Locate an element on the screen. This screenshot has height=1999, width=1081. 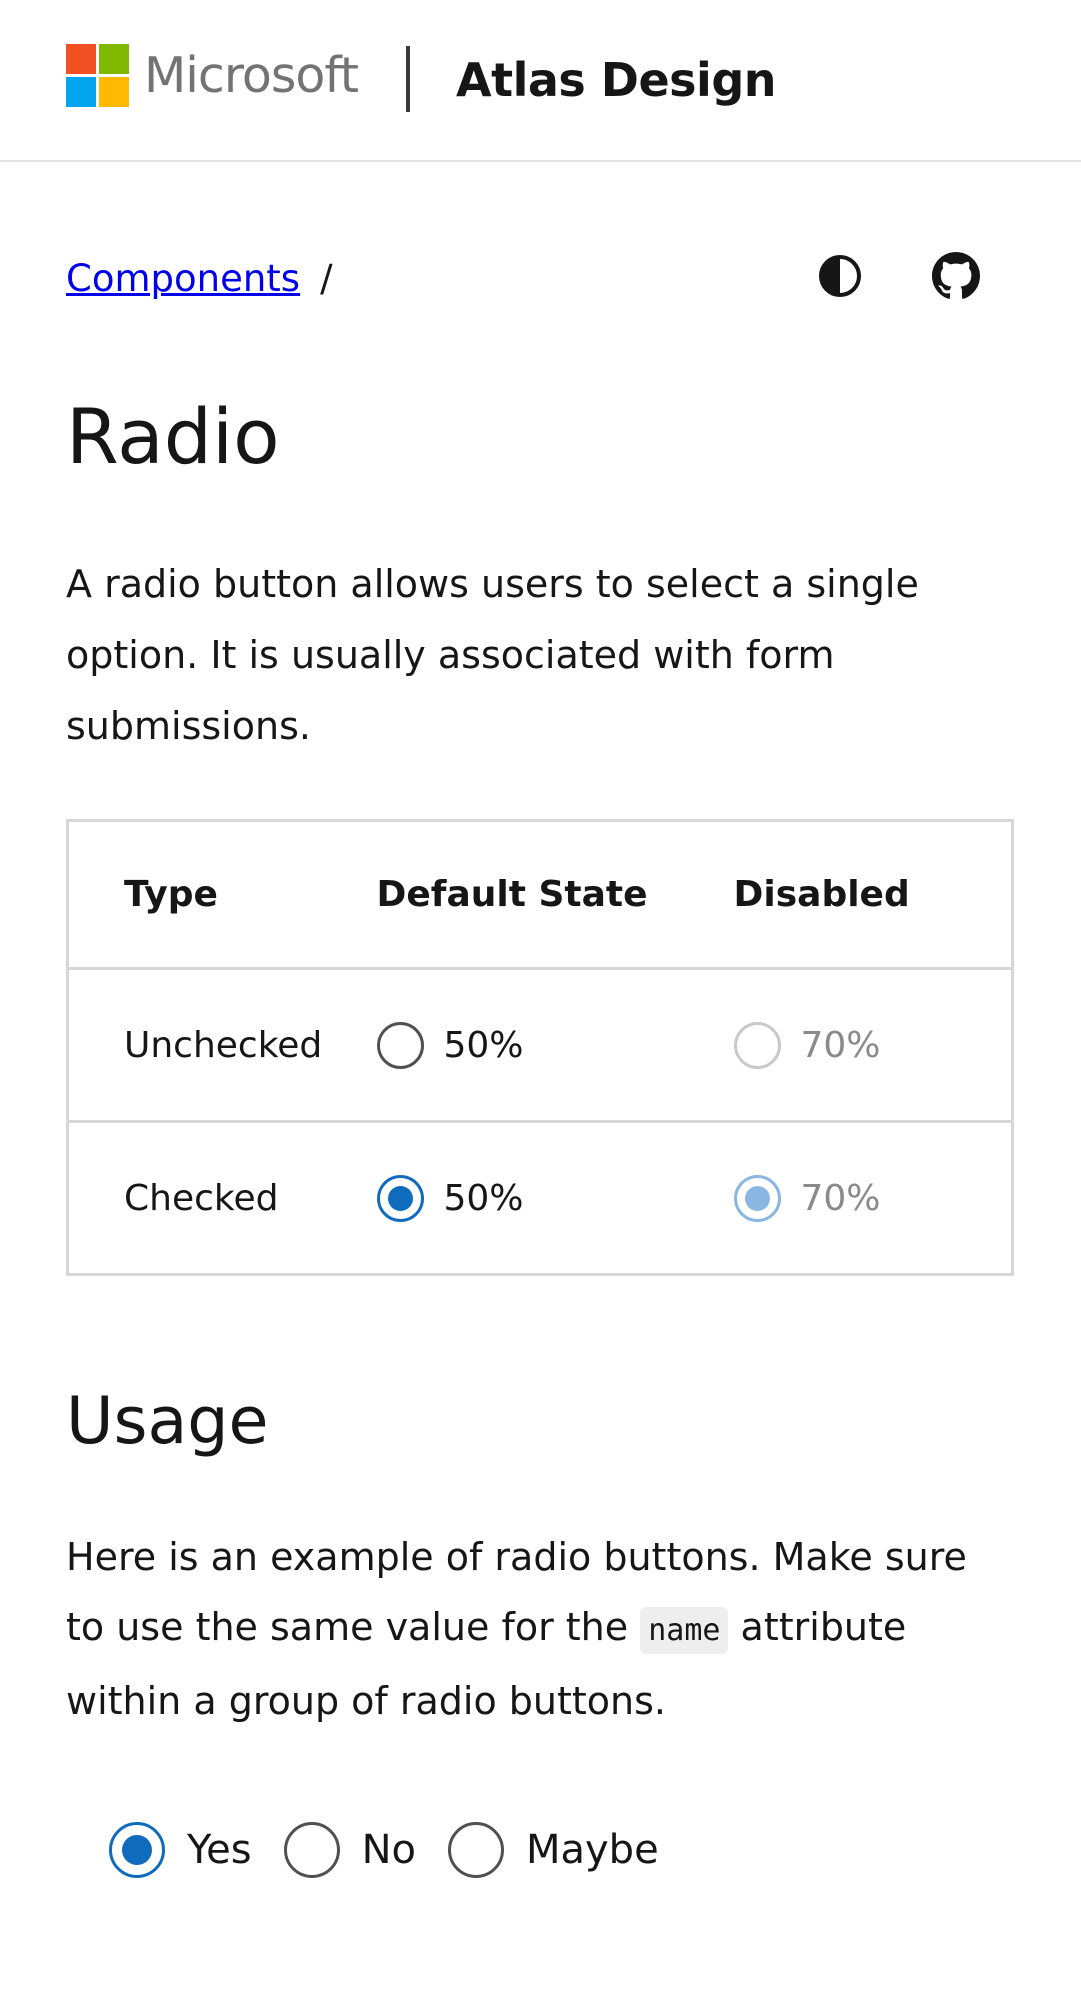
column-header-type: Type is located at coordinates (222, 895).